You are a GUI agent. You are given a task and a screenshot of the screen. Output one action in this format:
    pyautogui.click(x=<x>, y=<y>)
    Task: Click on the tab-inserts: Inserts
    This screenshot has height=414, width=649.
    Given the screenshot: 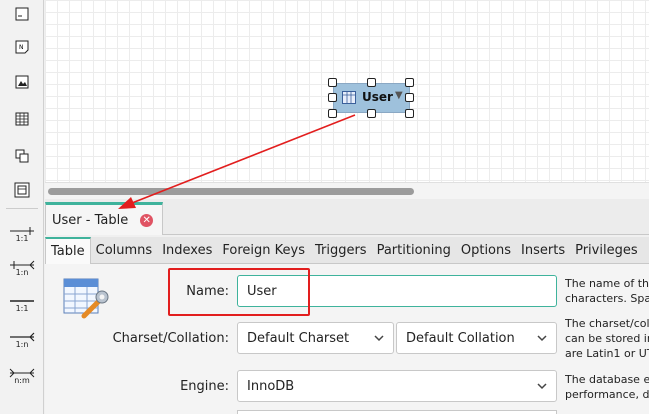 What is the action you would take?
    pyautogui.click(x=543, y=250)
    